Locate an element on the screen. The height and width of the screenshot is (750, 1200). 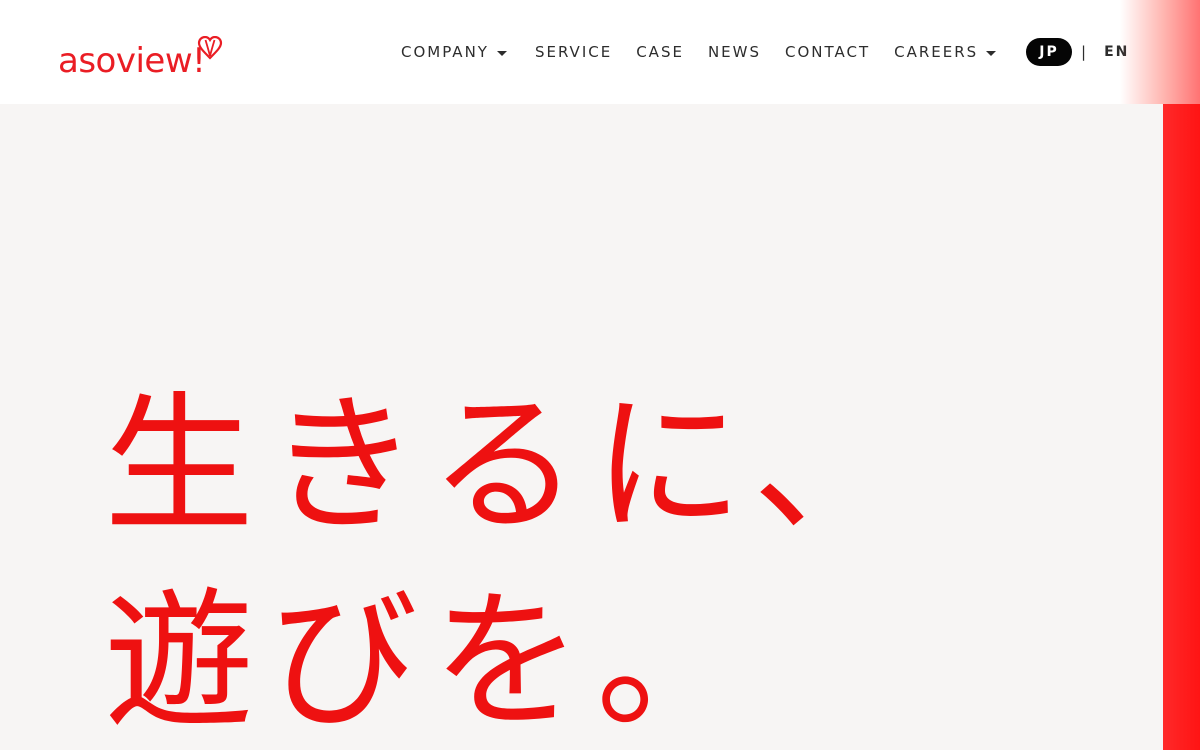
header-fade is located at coordinates (1160, 52).